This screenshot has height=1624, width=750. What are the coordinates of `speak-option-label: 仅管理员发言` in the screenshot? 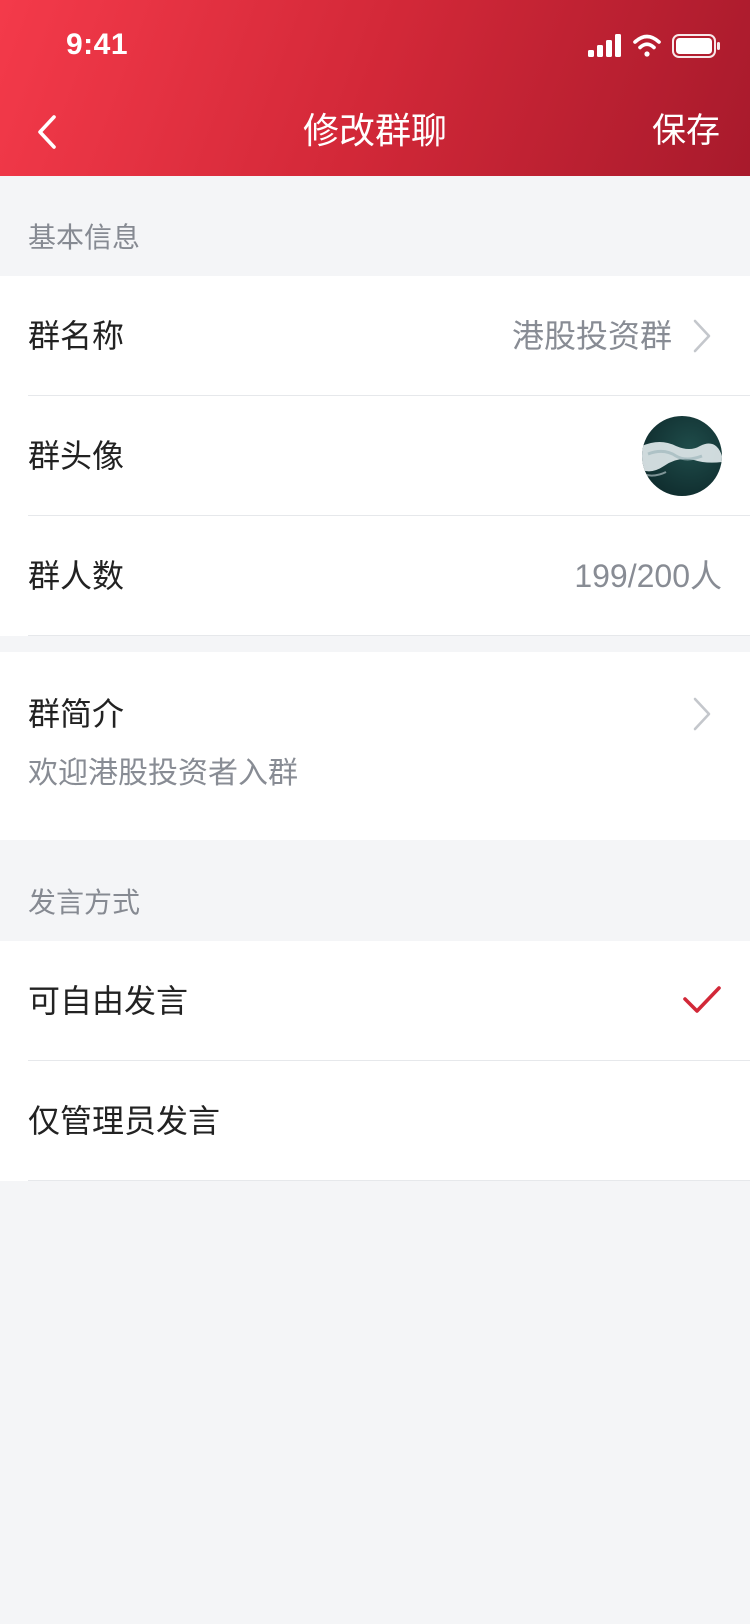 It's located at (124, 1121).